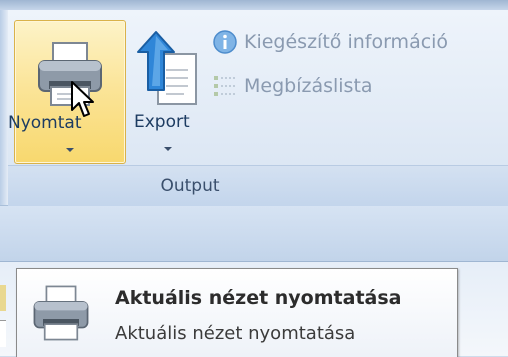  I want to click on ribbon-group-label: Output, so click(190, 186).